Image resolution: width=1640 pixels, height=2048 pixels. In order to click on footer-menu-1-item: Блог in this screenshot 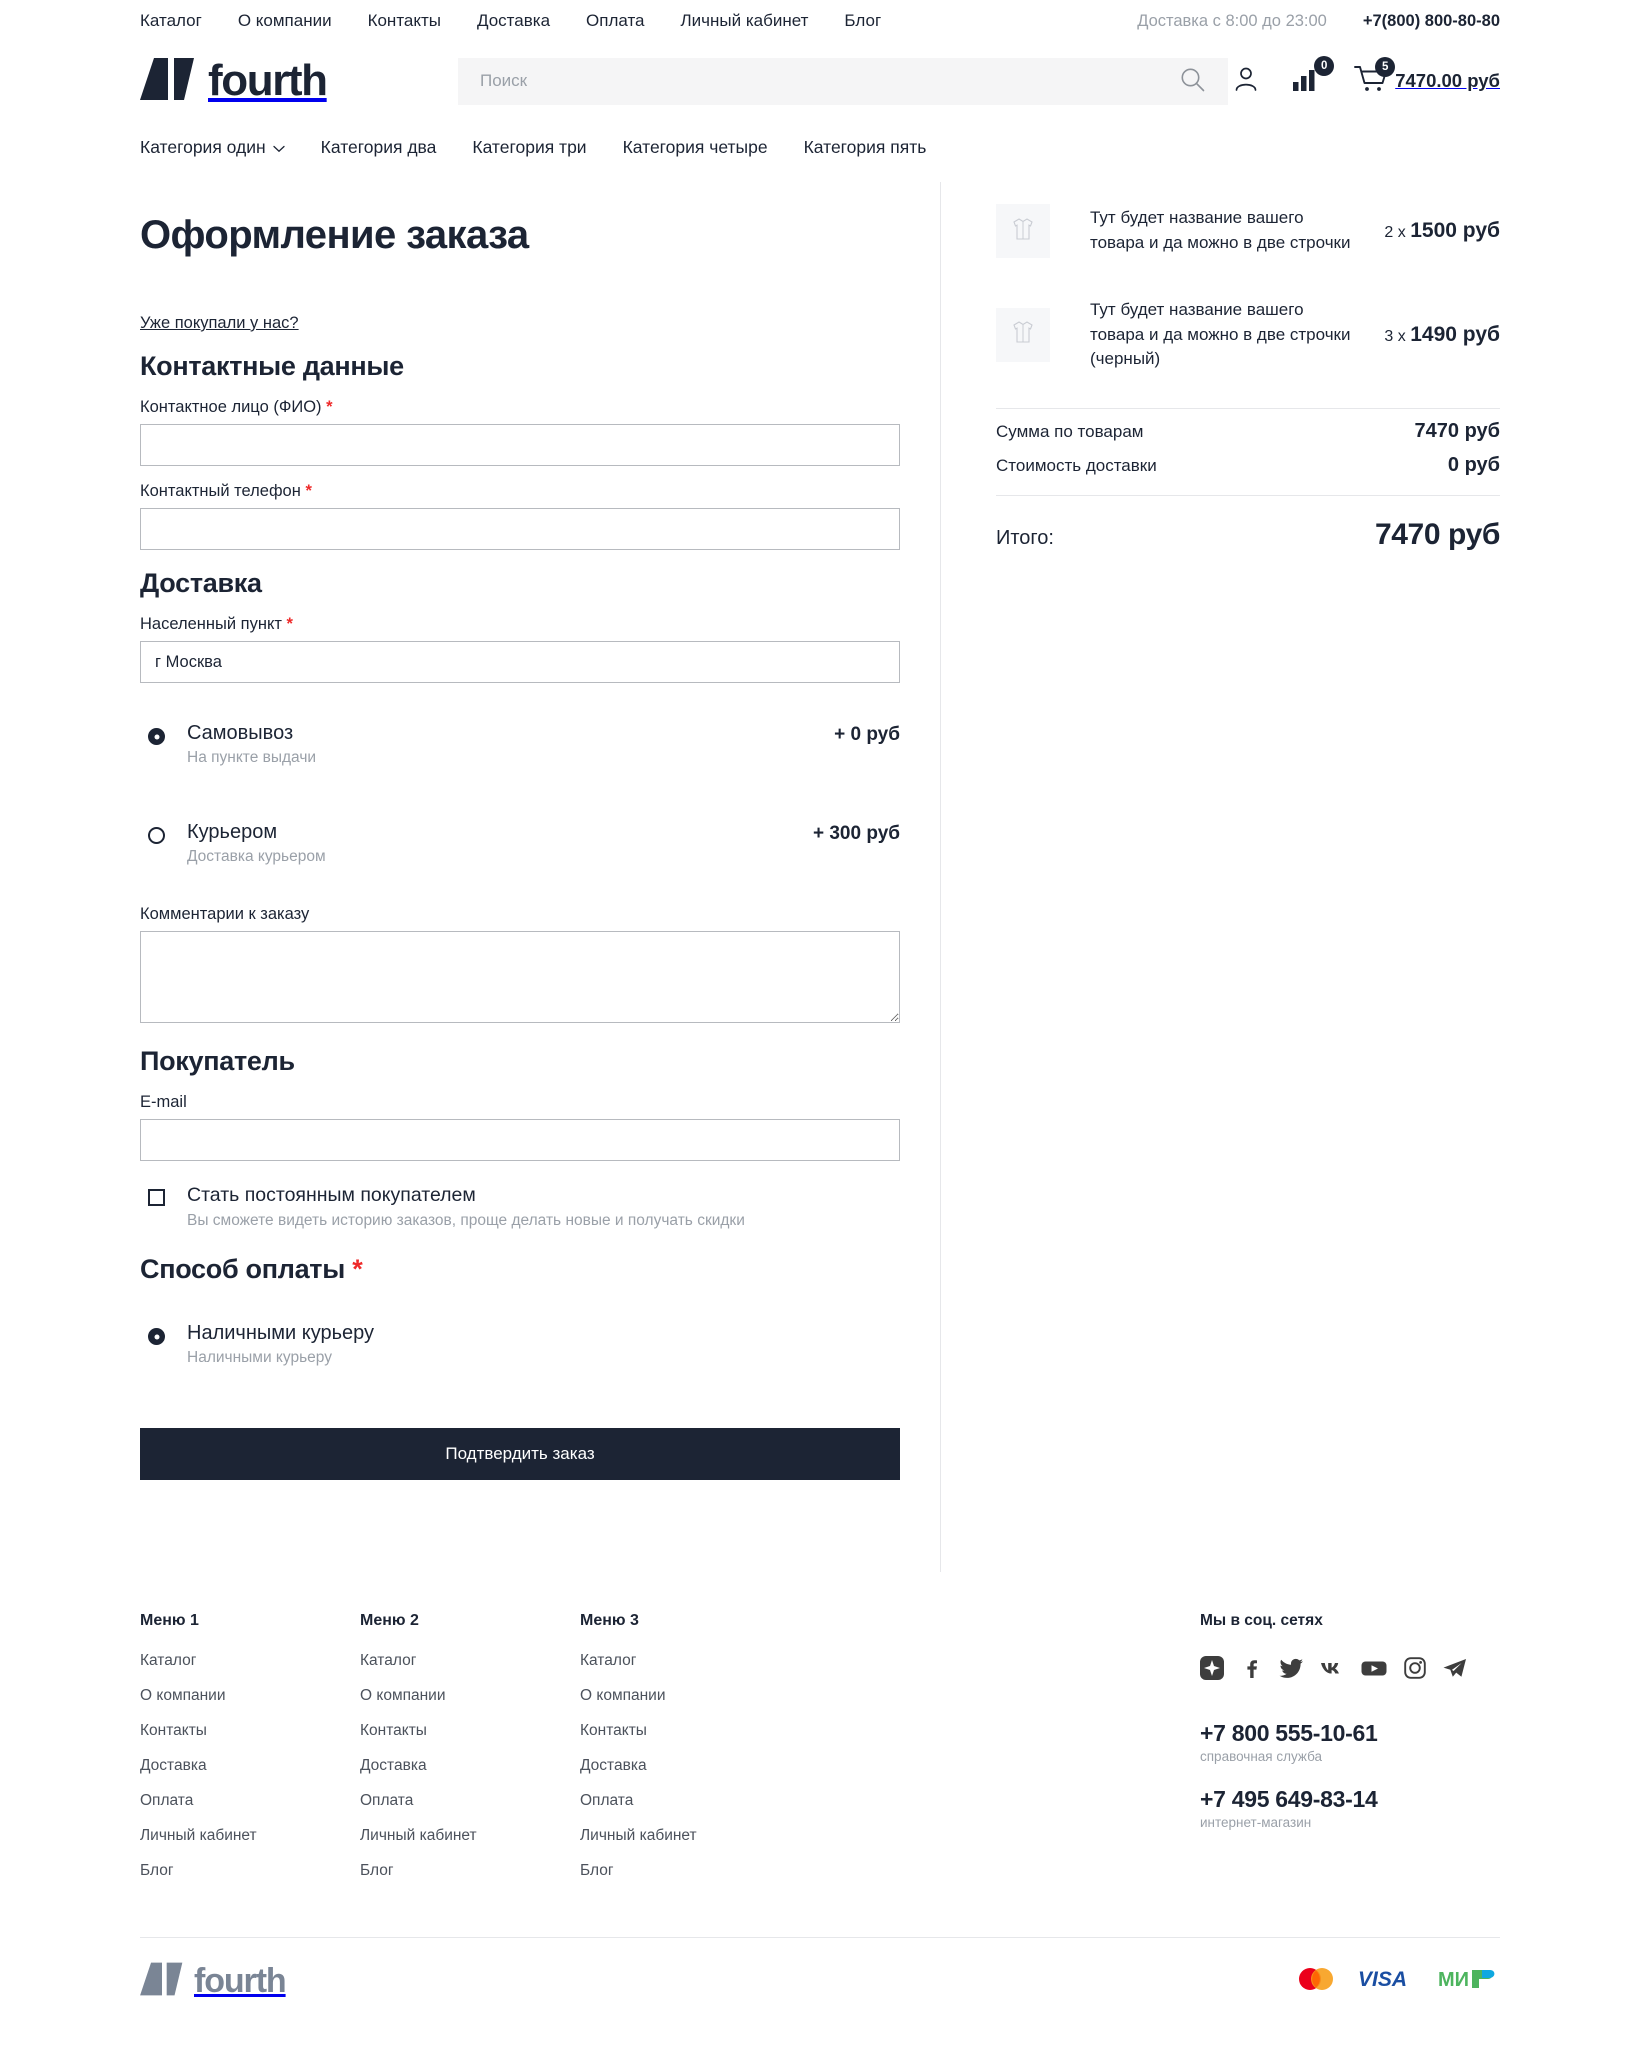, I will do `click(250, 1871)`.